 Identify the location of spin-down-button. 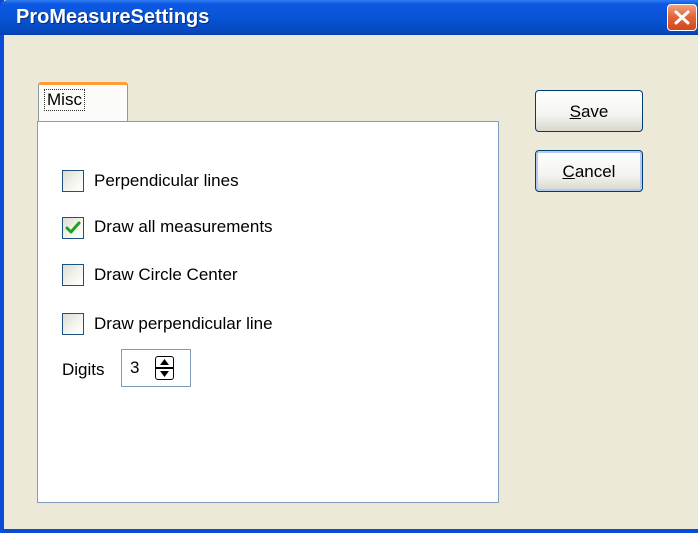
(164, 374).